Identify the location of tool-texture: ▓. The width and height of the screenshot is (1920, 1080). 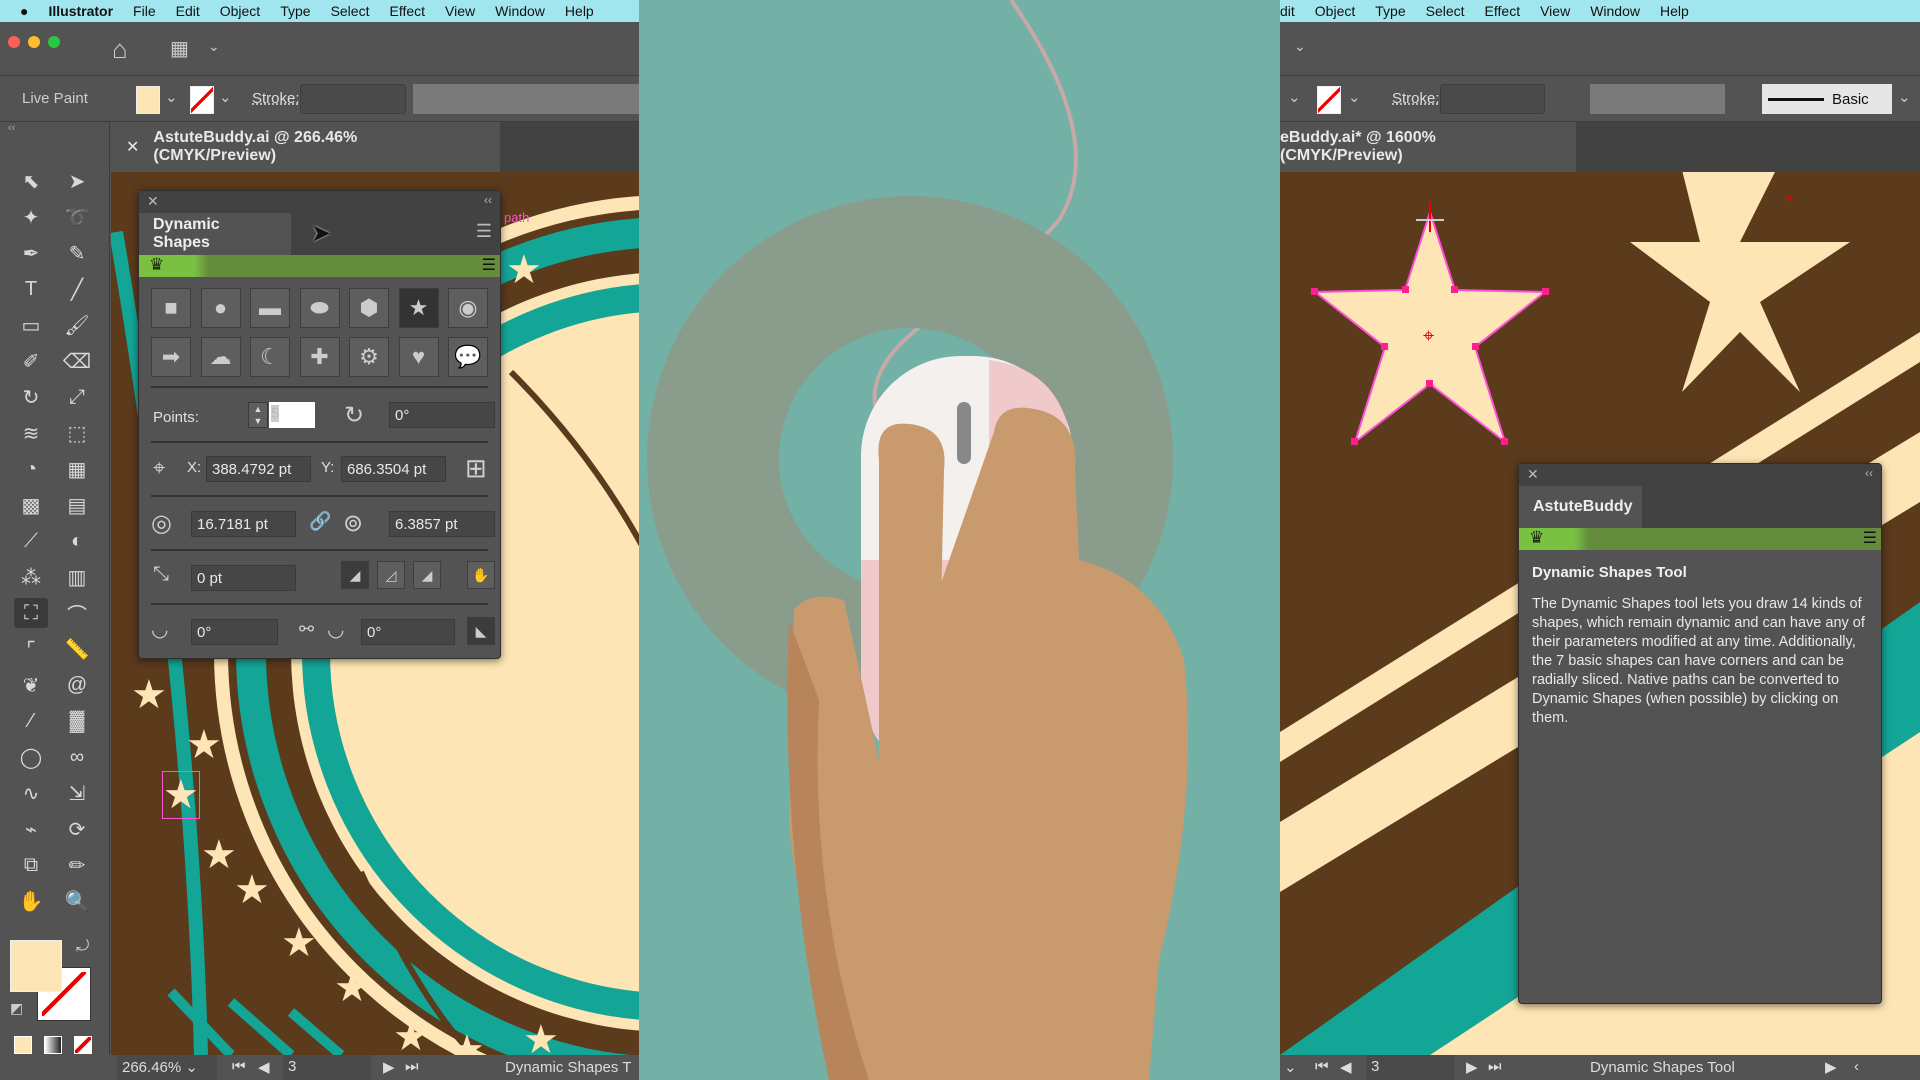
(77, 721).